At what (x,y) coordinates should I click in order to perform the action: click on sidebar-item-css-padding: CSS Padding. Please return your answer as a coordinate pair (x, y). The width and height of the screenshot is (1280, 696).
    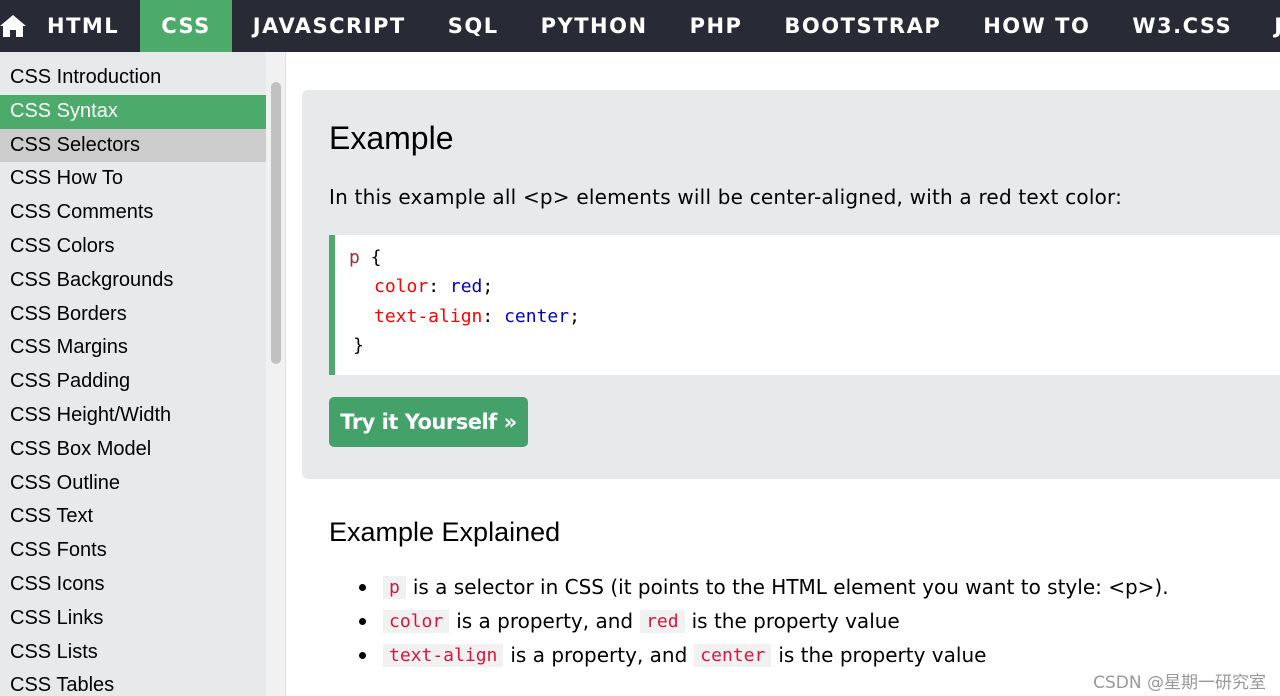
    Looking at the image, I should click on (133, 382).